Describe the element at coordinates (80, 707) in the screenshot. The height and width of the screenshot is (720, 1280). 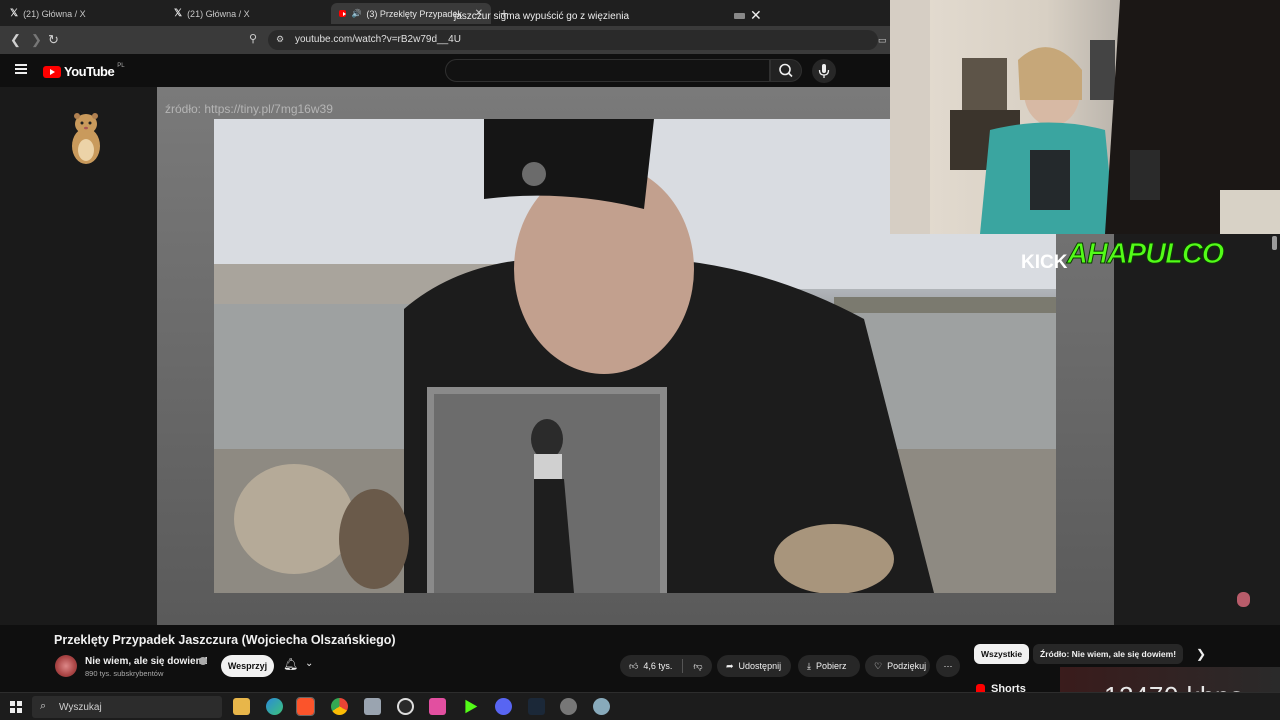
I see `taskbar-search-placeholder: Wyszukaj` at that location.